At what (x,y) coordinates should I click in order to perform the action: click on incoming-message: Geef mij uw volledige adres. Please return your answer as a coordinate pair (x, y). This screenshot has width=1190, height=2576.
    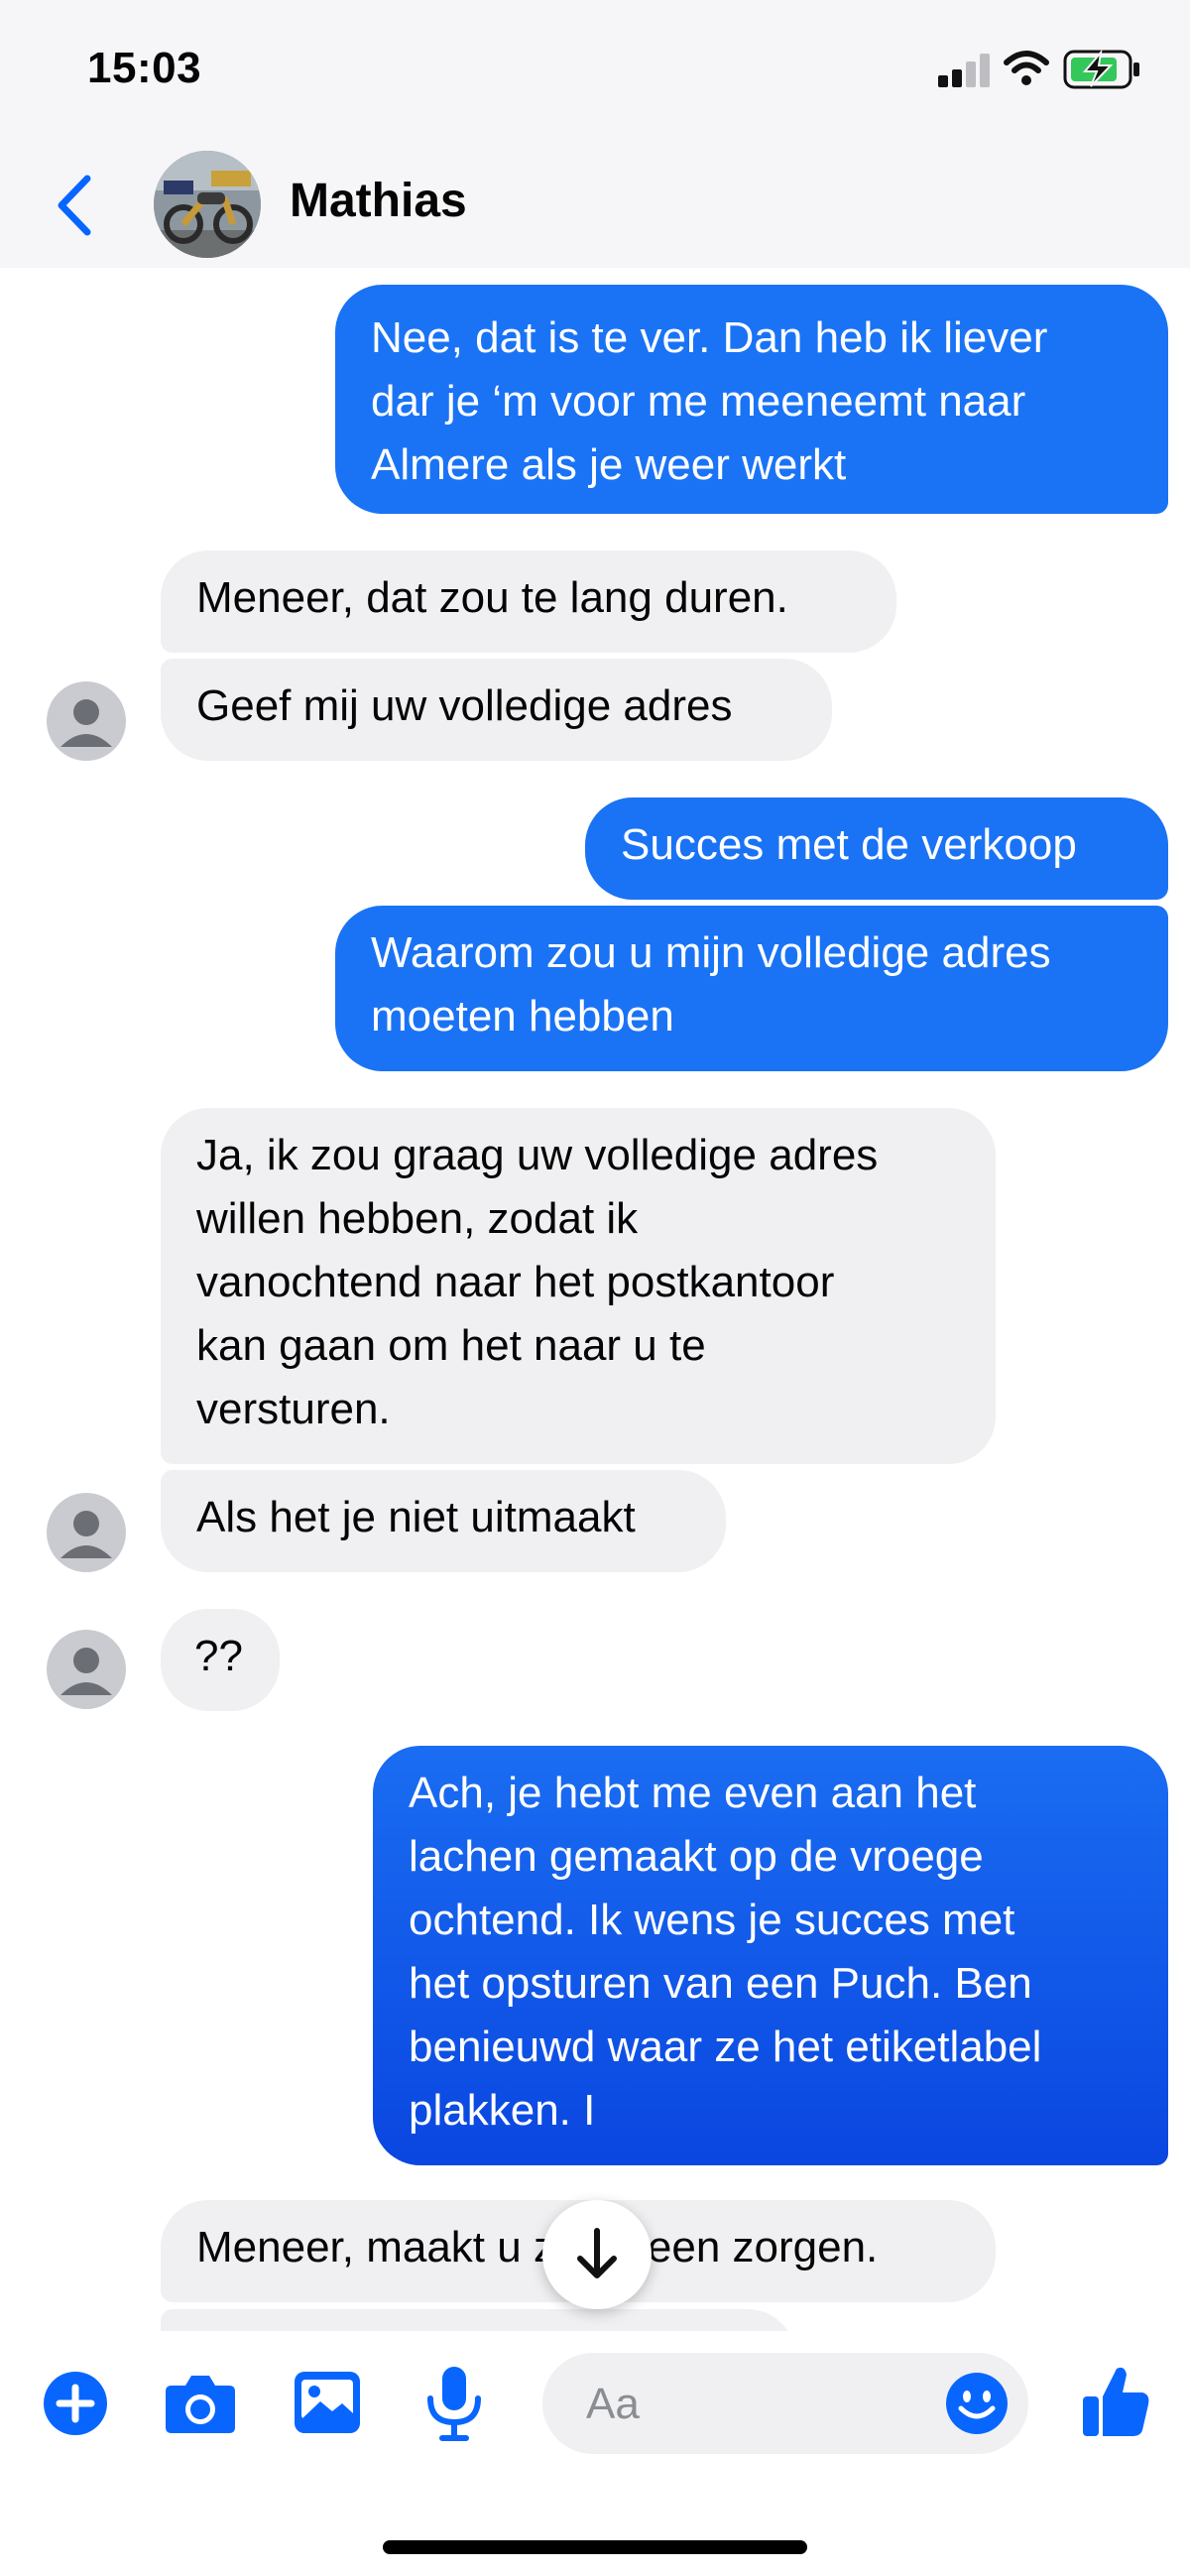
    Looking at the image, I should click on (496, 710).